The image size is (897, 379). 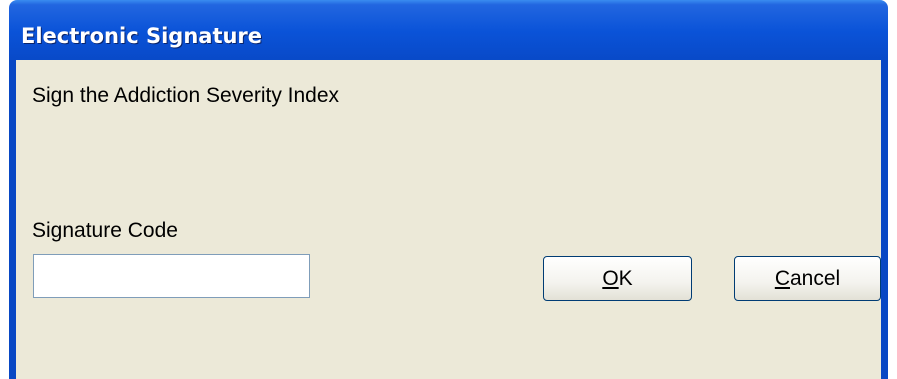 What do you see at coordinates (815, 278) in the screenshot?
I see `cancel-label-rest: ancel` at bounding box center [815, 278].